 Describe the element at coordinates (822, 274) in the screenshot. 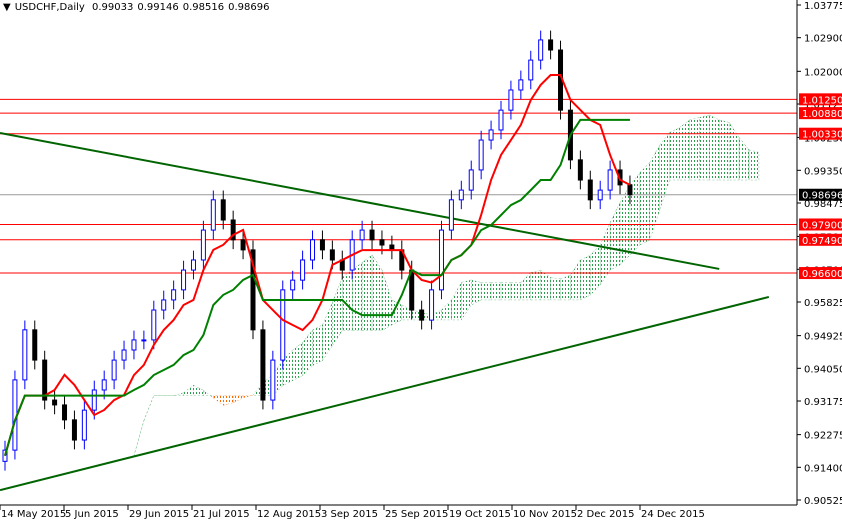

I see `level-price-label: 0.96600` at that location.